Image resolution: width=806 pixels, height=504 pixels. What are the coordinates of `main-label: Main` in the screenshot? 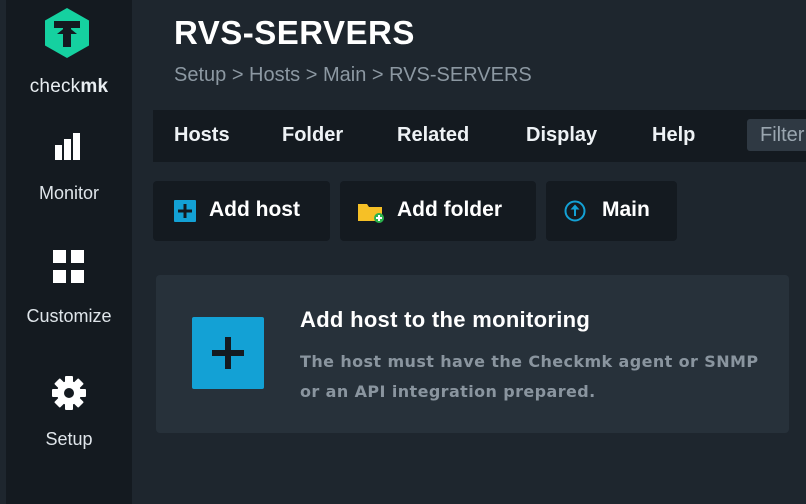 It's located at (626, 209).